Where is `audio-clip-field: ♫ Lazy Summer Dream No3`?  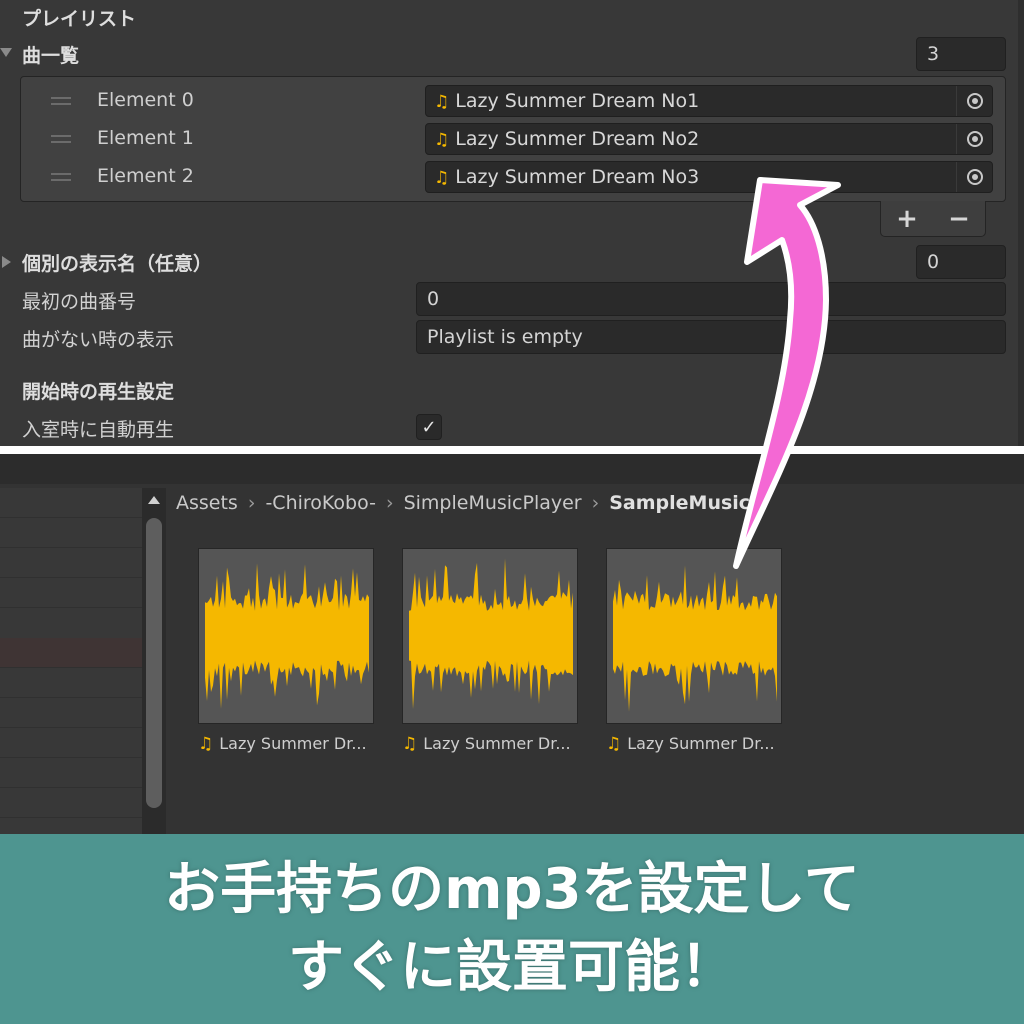 audio-clip-field: ♫ Lazy Summer Dream No3 is located at coordinates (709, 177).